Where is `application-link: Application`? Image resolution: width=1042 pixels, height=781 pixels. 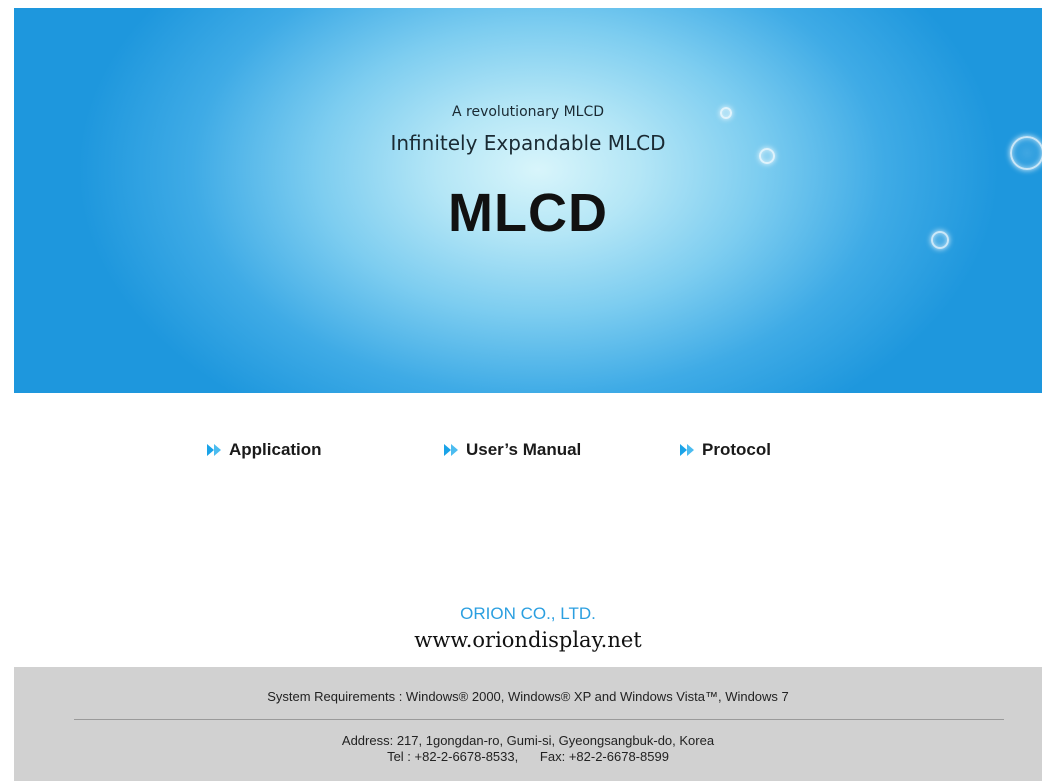
application-link: Application is located at coordinates (264, 450).